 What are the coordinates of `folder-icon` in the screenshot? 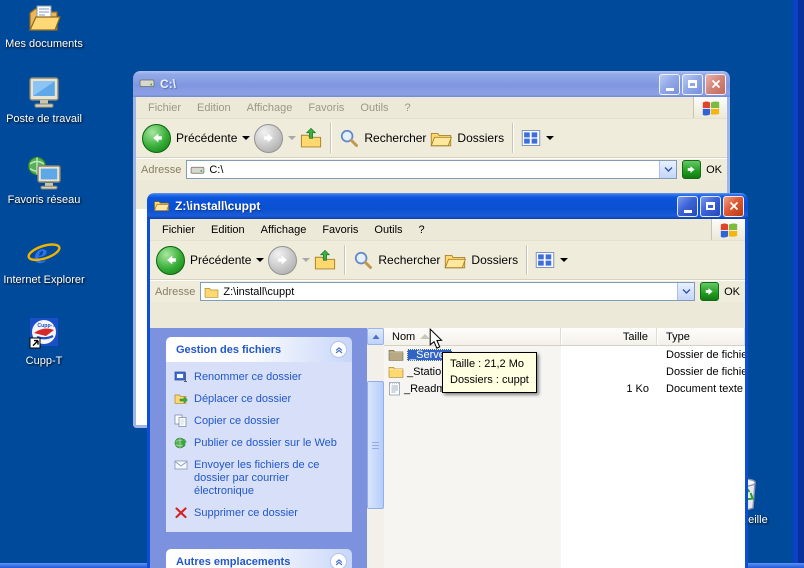 It's located at (396, 355).